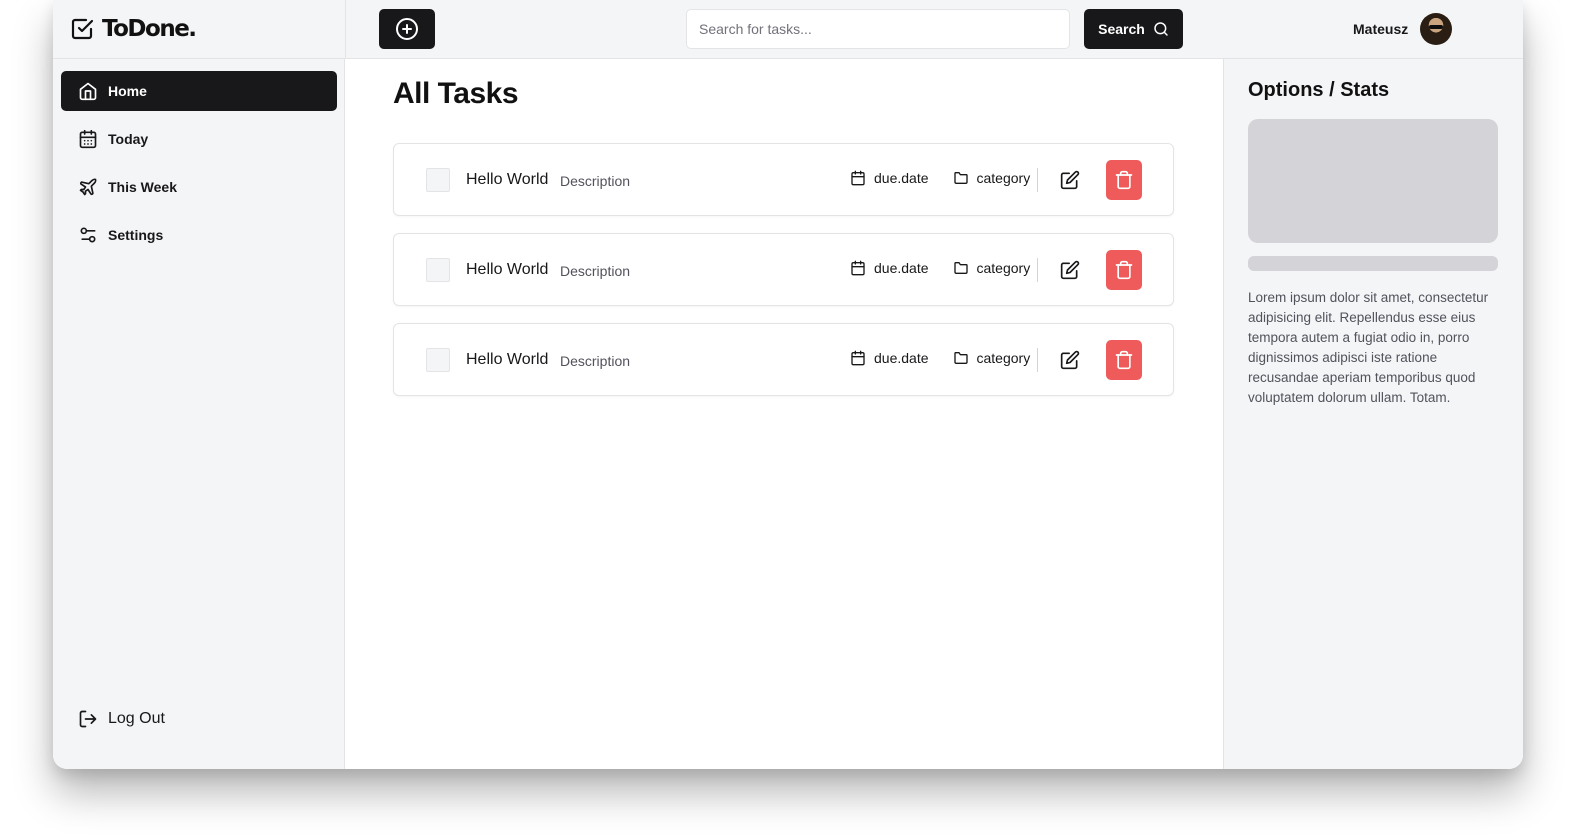  Describe the element at coordinates (1161, 29) in the screenshot. I see `search-icon` at that location.